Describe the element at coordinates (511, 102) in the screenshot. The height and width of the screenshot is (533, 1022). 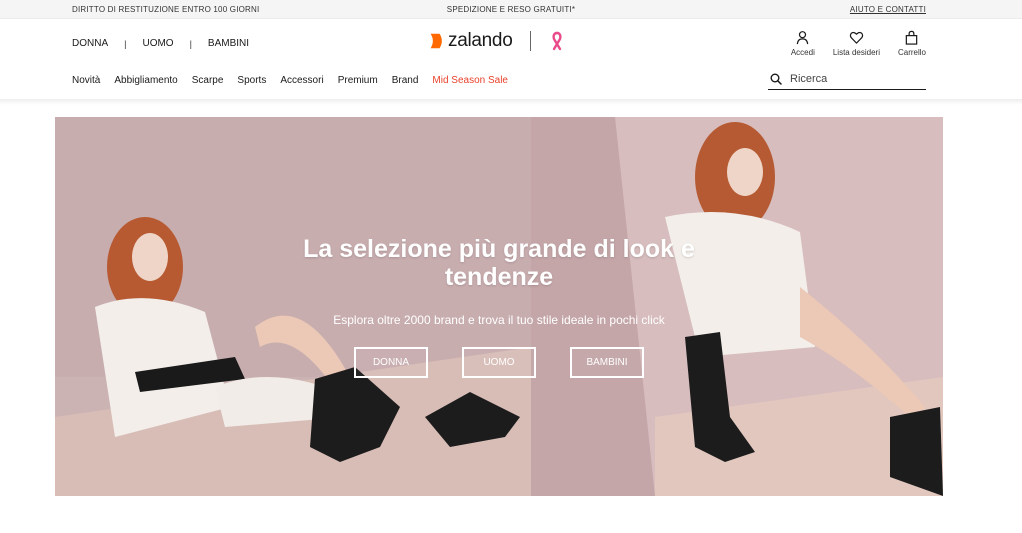
I see `header-divider` at that location.